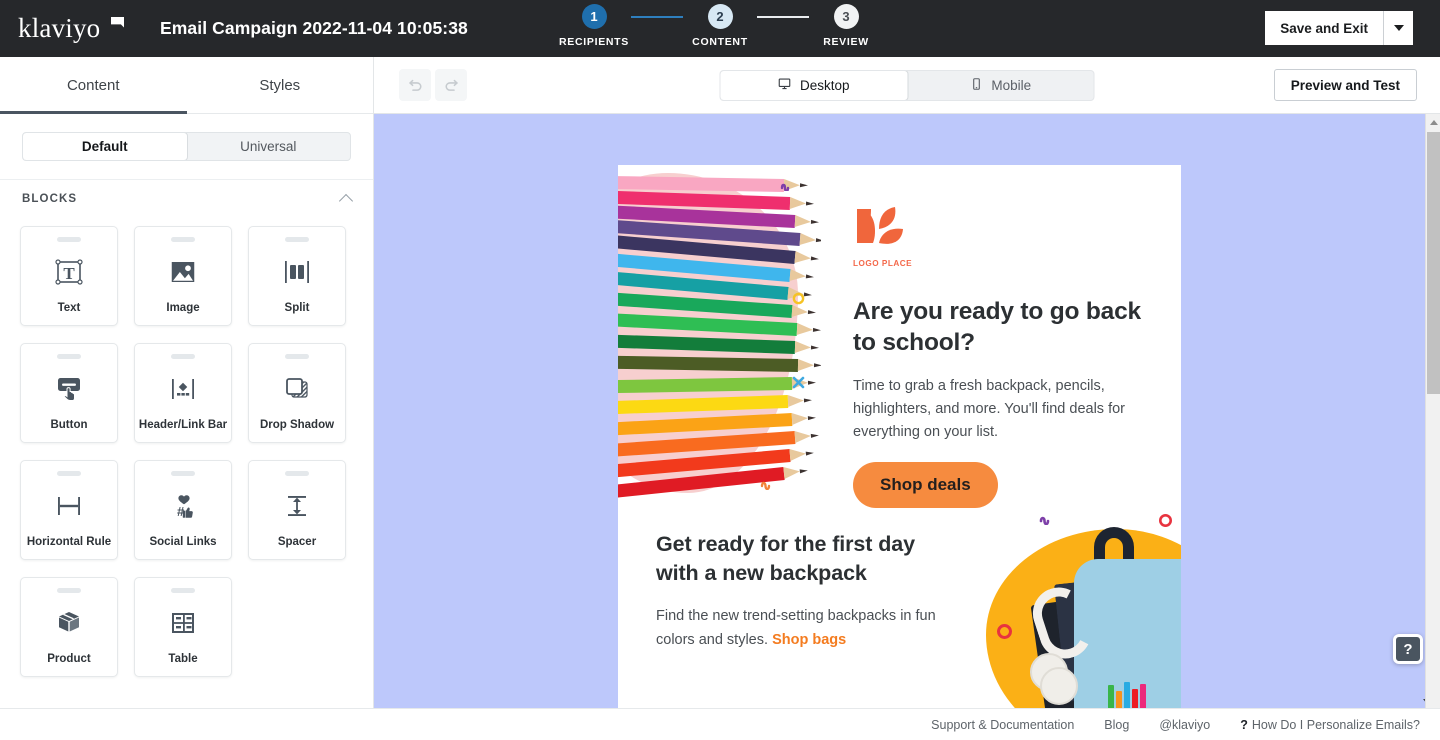 This screenshot has height=740, width=1440. What do you see at coordinates (93, 85) in the screenshot?
I see `tab-content: Content` at bounding box center [93, 85].